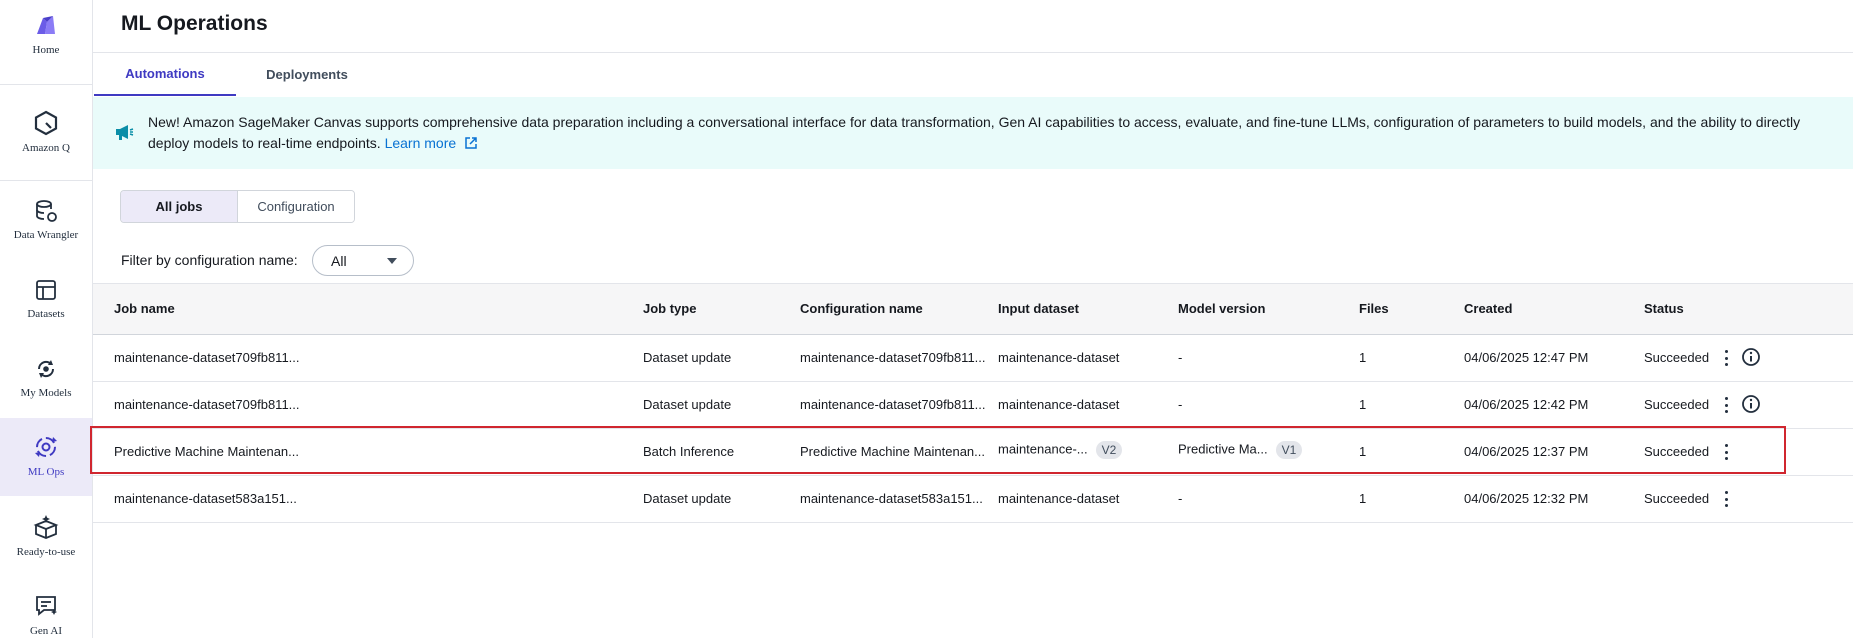 Image resolution: width=1853 pixels, height=638 pixels. Describe the element at coordinates (1526, 451) in the screenshot. I see `created-cell: 04/06/2025 12:37 PM` at that location.